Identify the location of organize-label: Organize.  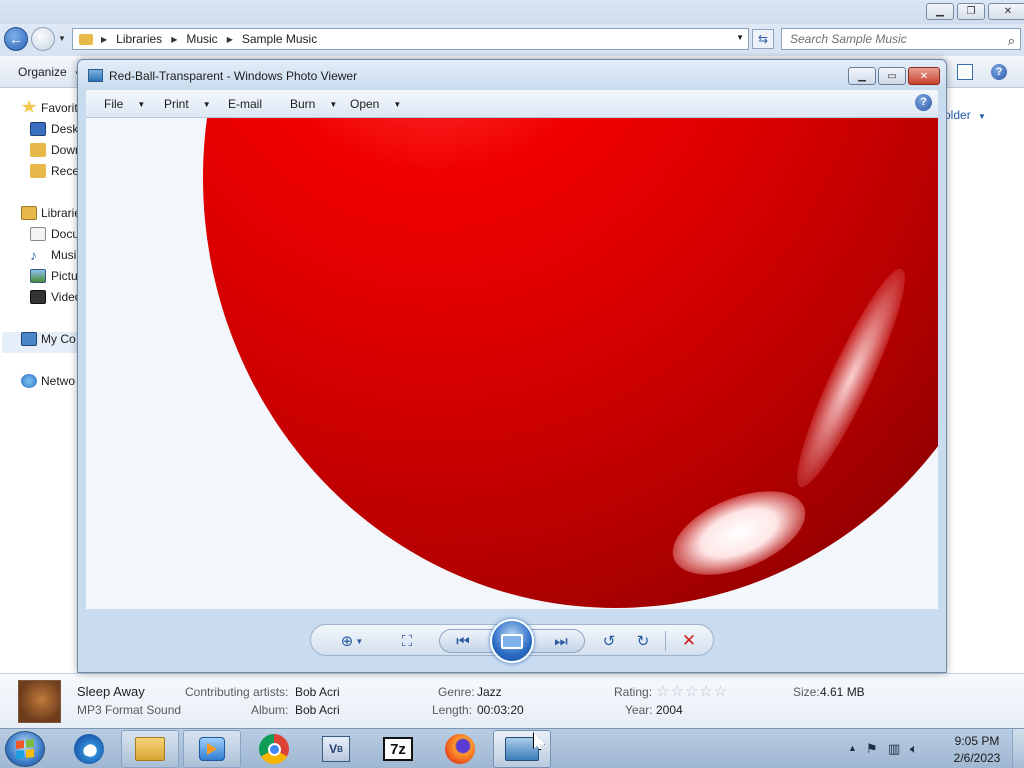
(42, 72).